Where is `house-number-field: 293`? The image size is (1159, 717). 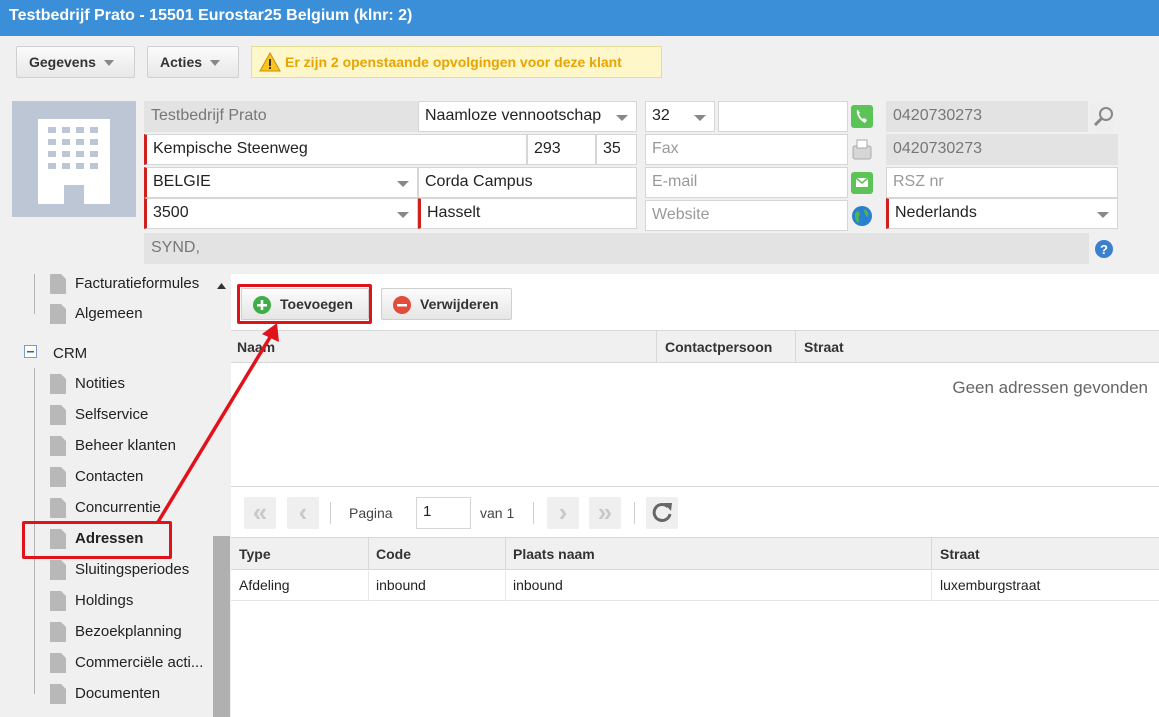
house-number-field: 293 is located at coordinates (561, 149).